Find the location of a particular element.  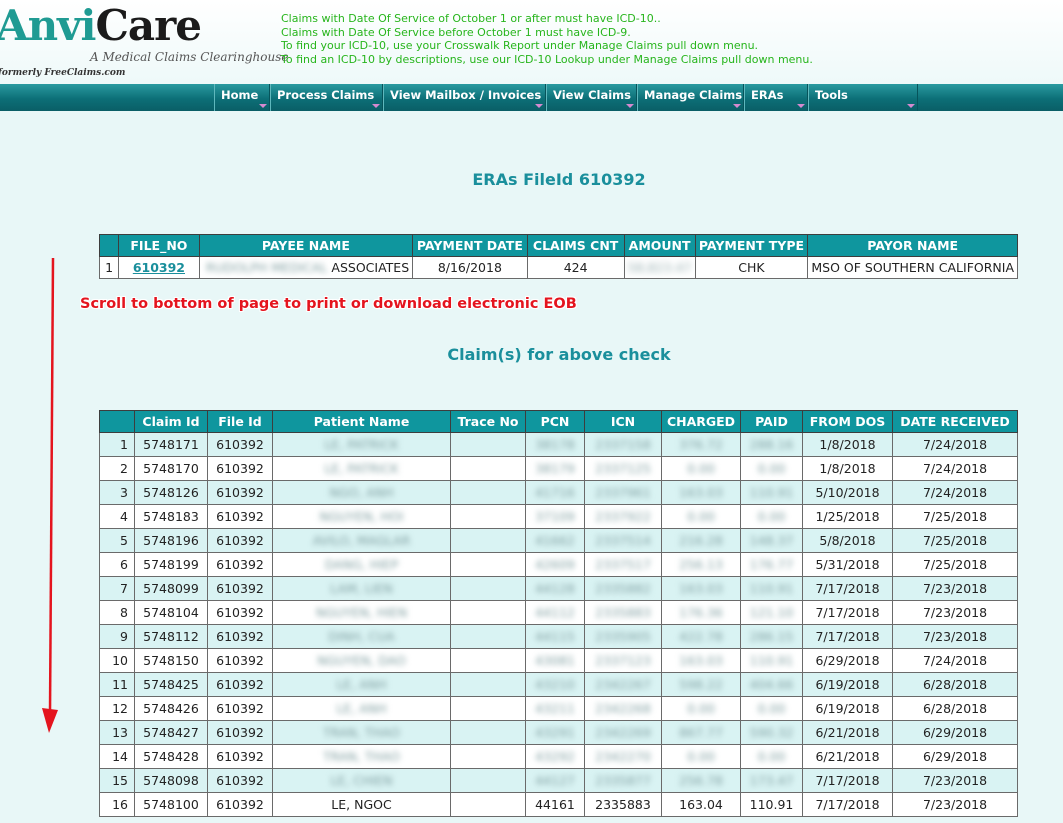

row-index: 5 is located at coordinates (124, 540).